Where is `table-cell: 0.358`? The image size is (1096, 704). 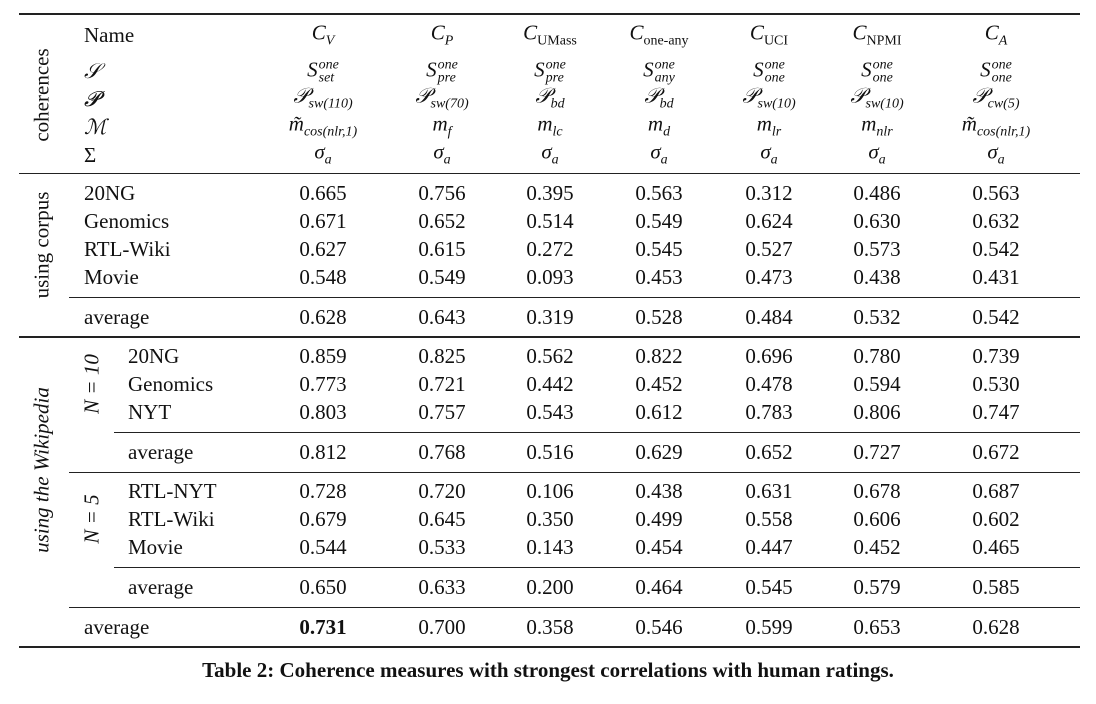 table-cell: 0.358 is located at coordinates (550, 627).